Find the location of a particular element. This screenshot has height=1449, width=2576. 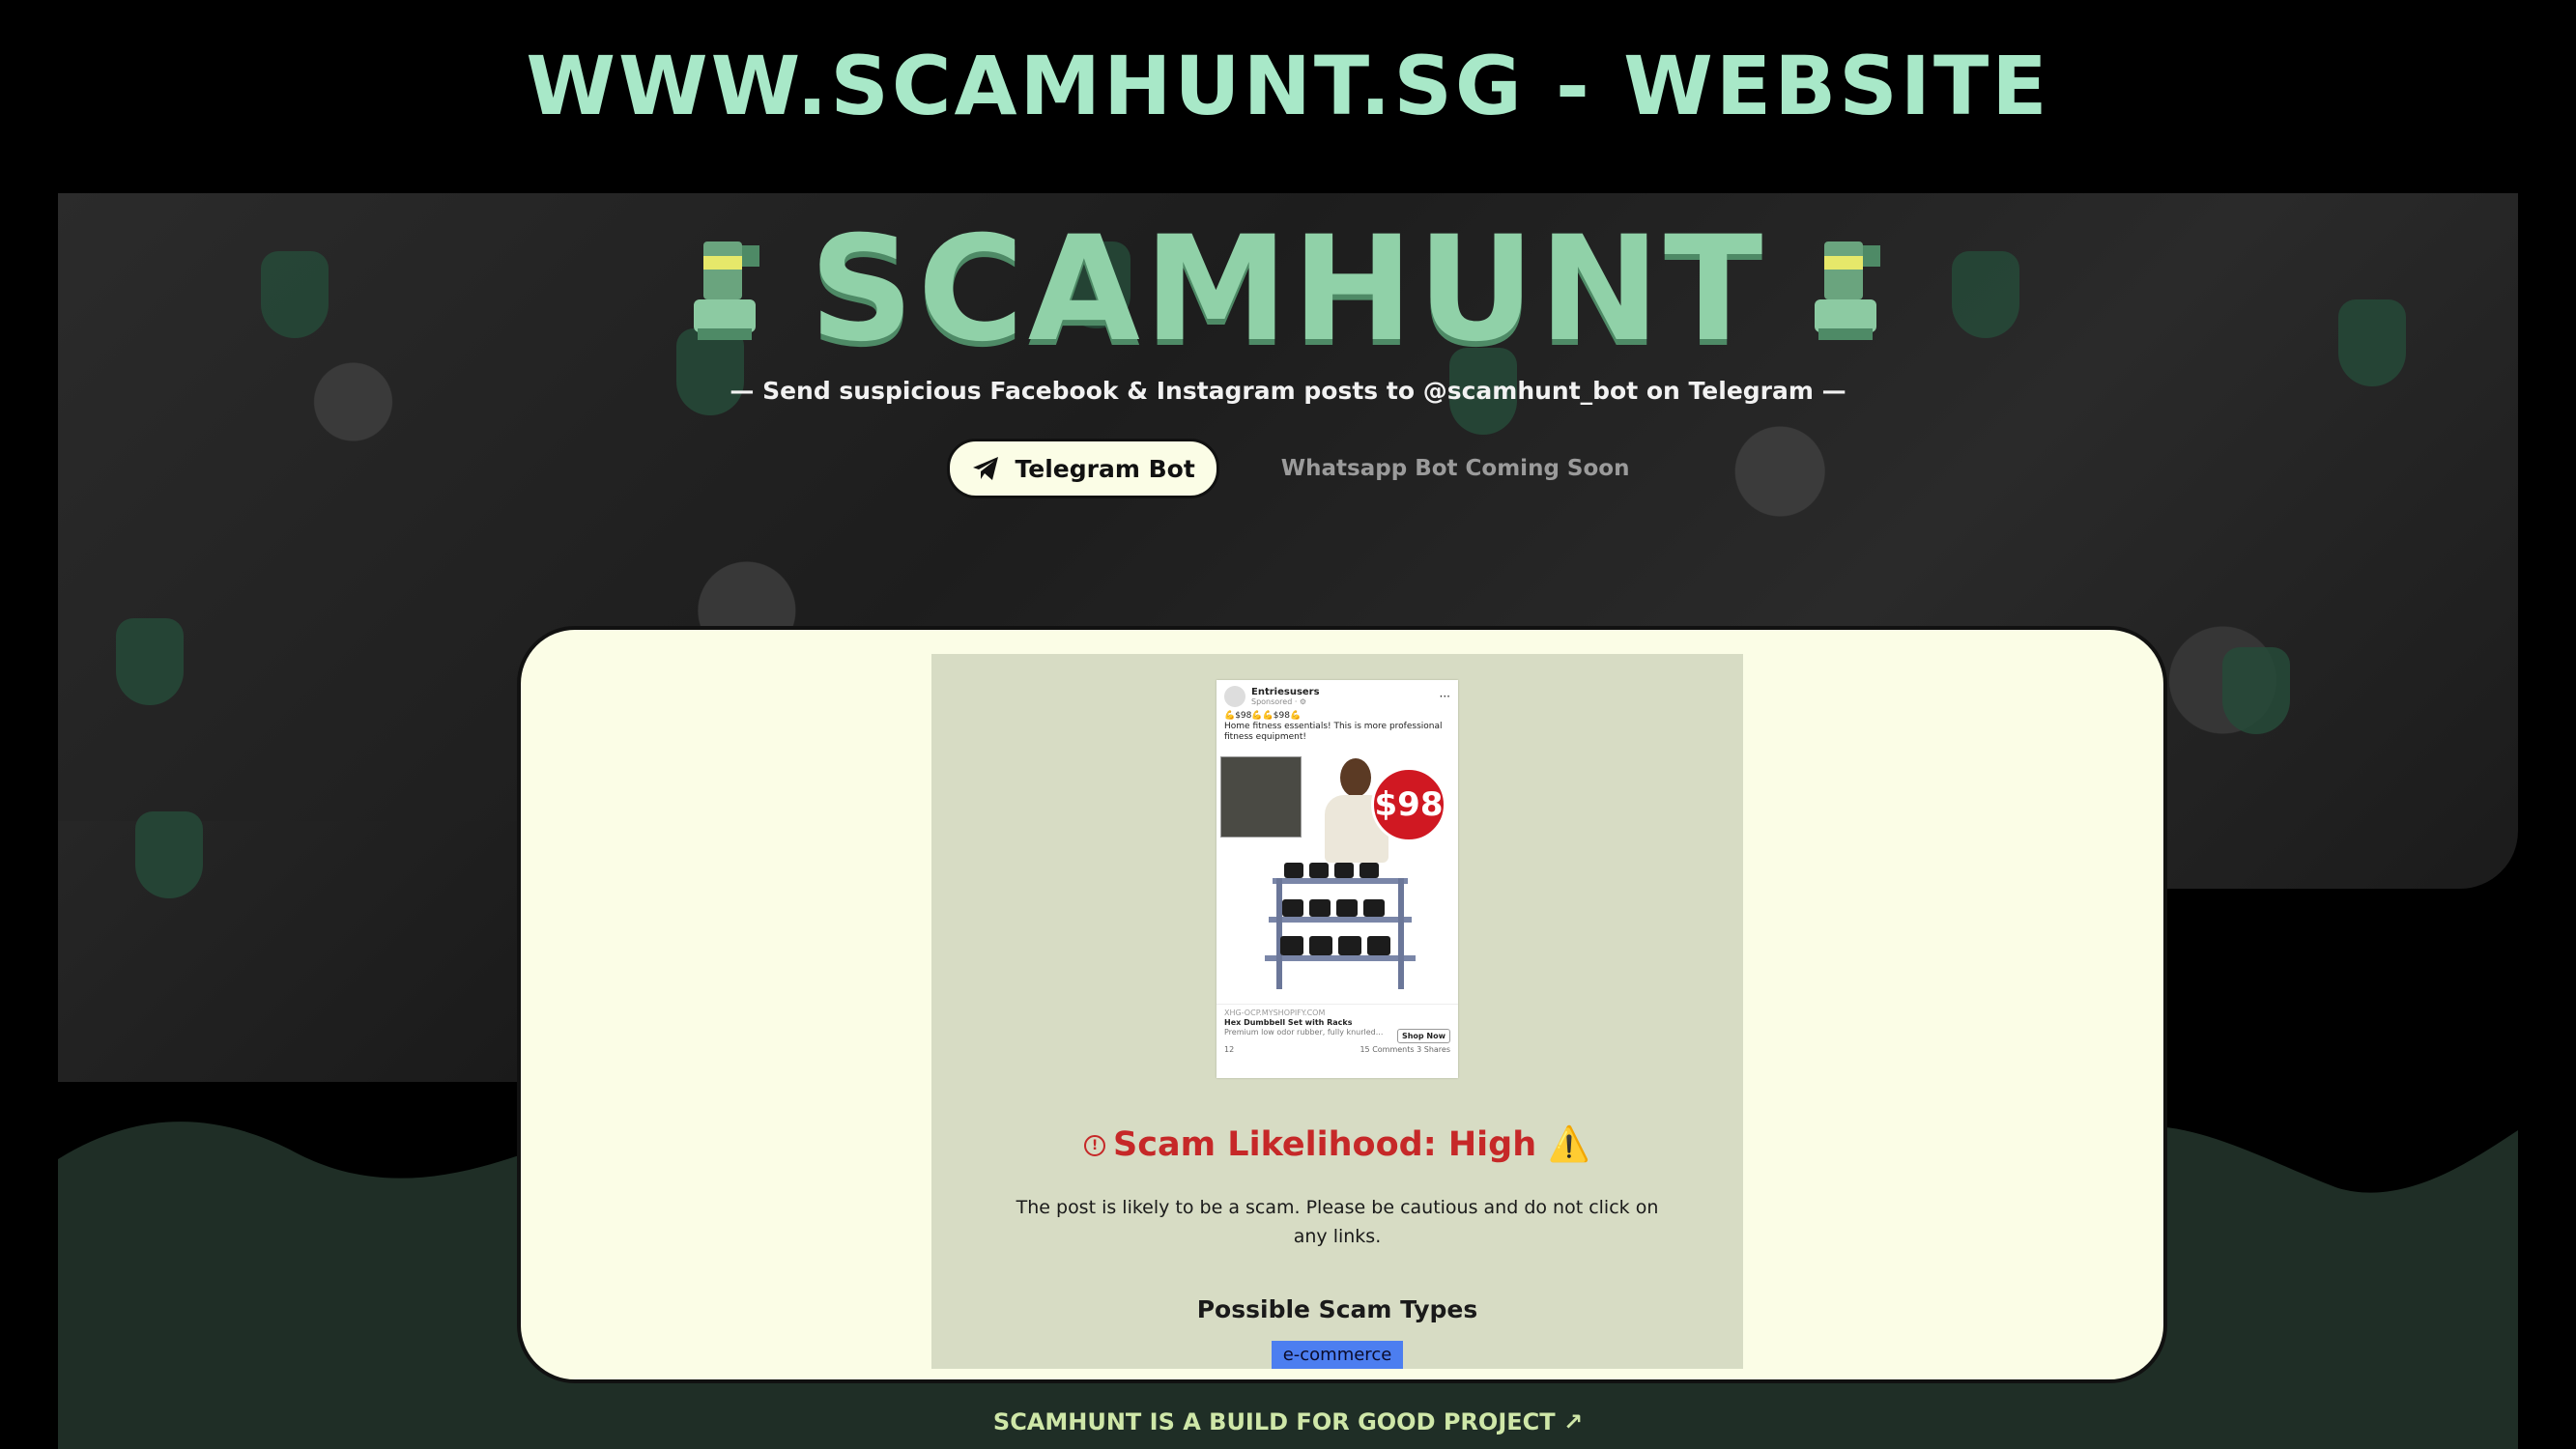

possible-scam-types-heading: Possible Scam Types is located at coordinates (1337, 1309).